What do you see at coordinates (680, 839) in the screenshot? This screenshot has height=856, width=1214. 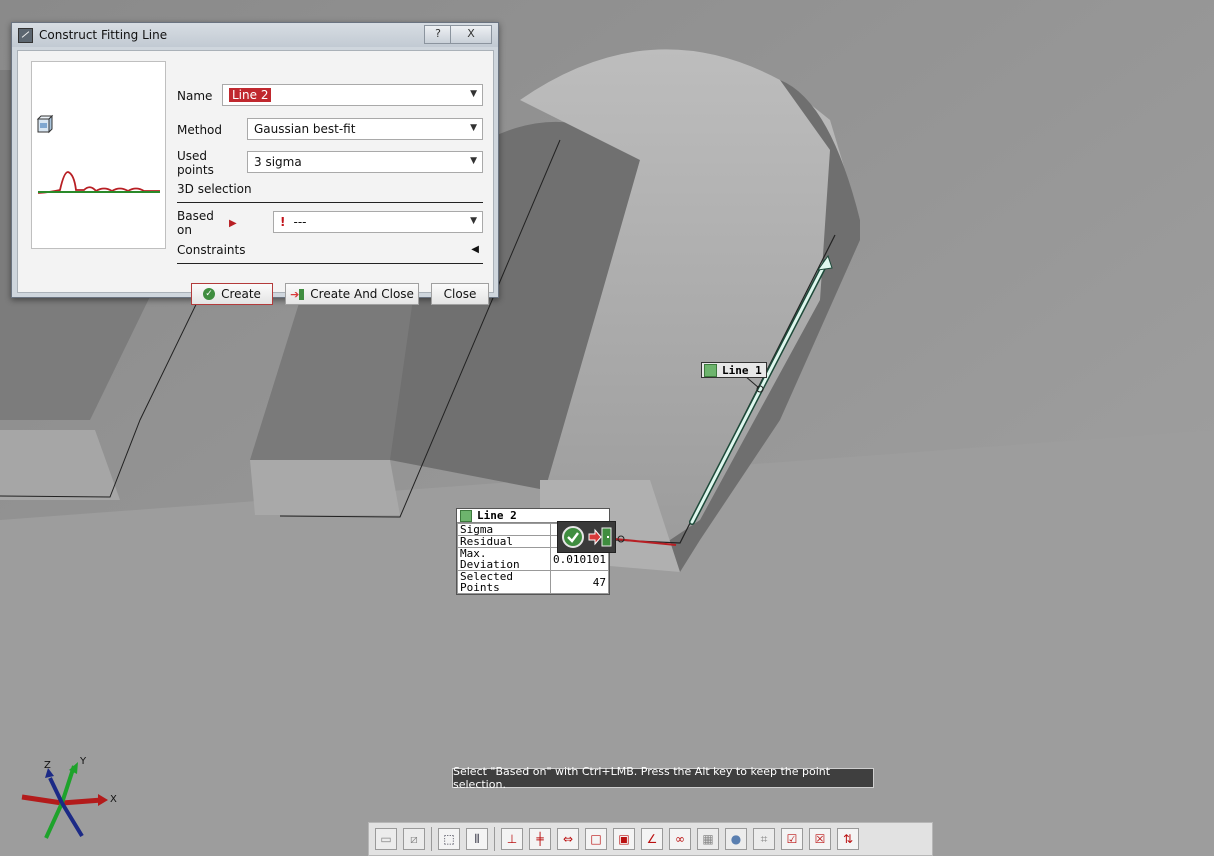 I see `distance-icon: ∞` at bounding box center [680, 839].